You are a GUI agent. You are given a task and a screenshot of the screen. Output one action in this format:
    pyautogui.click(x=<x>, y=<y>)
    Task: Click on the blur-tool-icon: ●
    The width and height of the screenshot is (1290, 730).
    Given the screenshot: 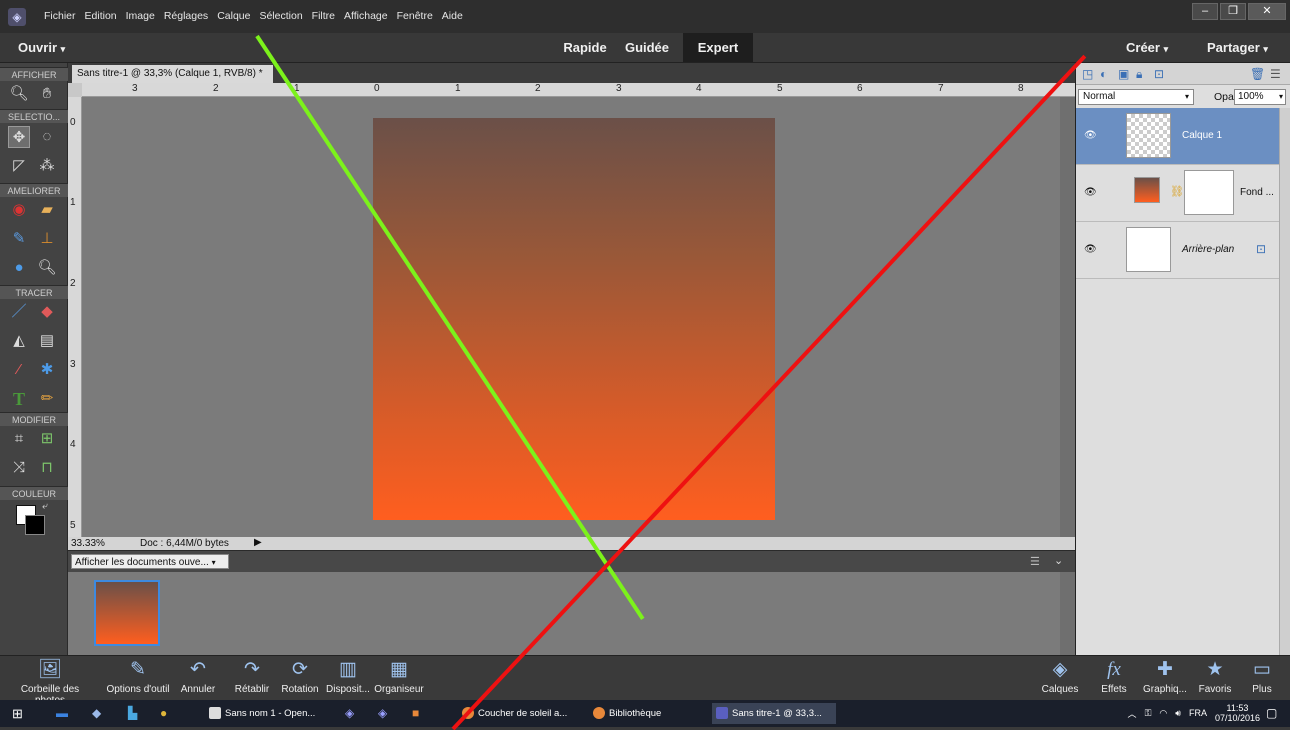 What is the action you would take?
    pyautogui.click(x=19, y=268)
    